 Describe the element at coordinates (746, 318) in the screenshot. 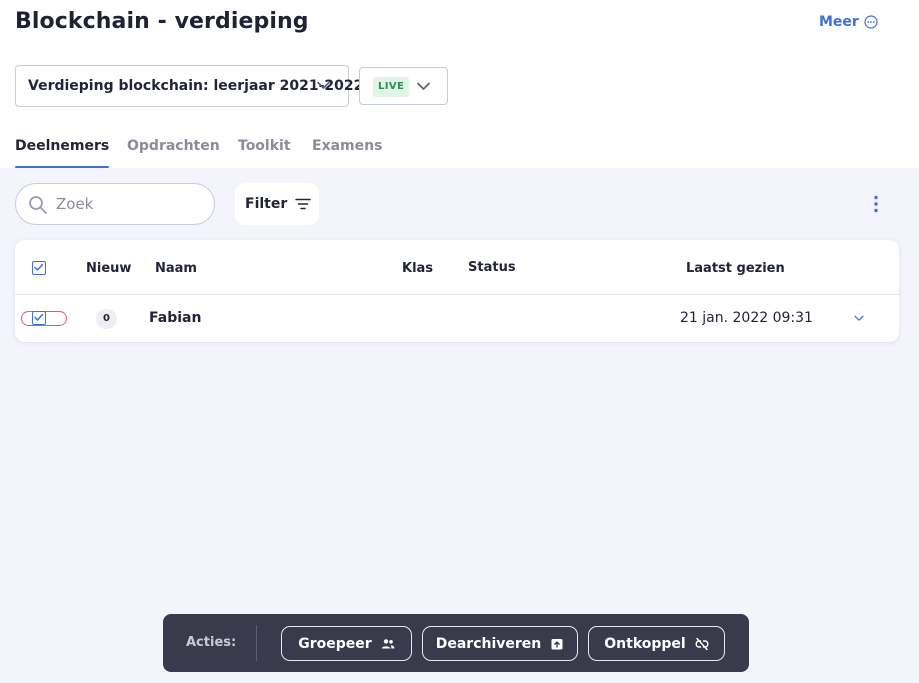

I see `participant-last-seen: 21 jan. 2022 09:31` at that location.